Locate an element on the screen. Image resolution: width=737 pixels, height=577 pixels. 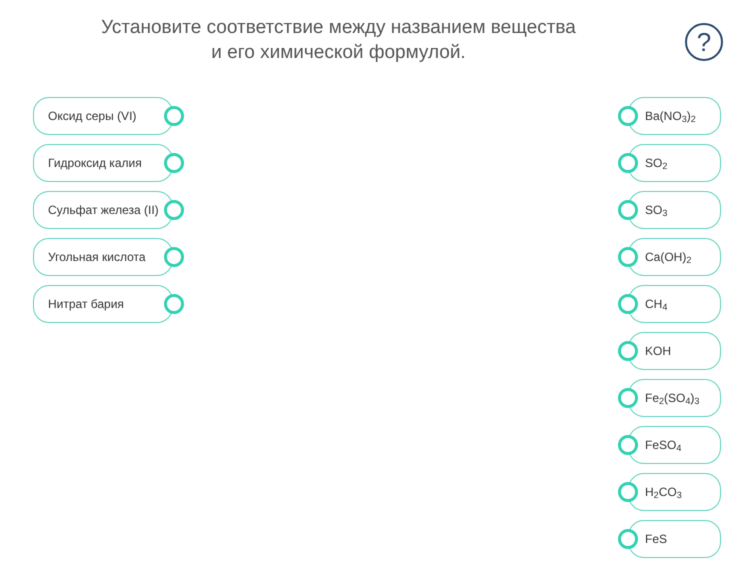
help-button: ? is located at coordinates (704, 42).